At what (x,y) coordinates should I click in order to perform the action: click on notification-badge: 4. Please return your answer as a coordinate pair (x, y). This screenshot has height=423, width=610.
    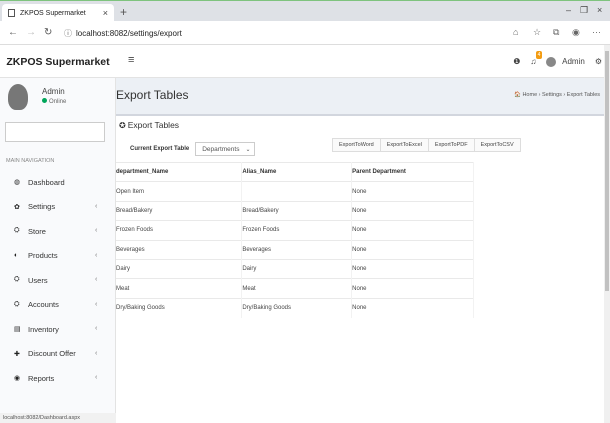
    Looking at the image, I should click on (539, 55).